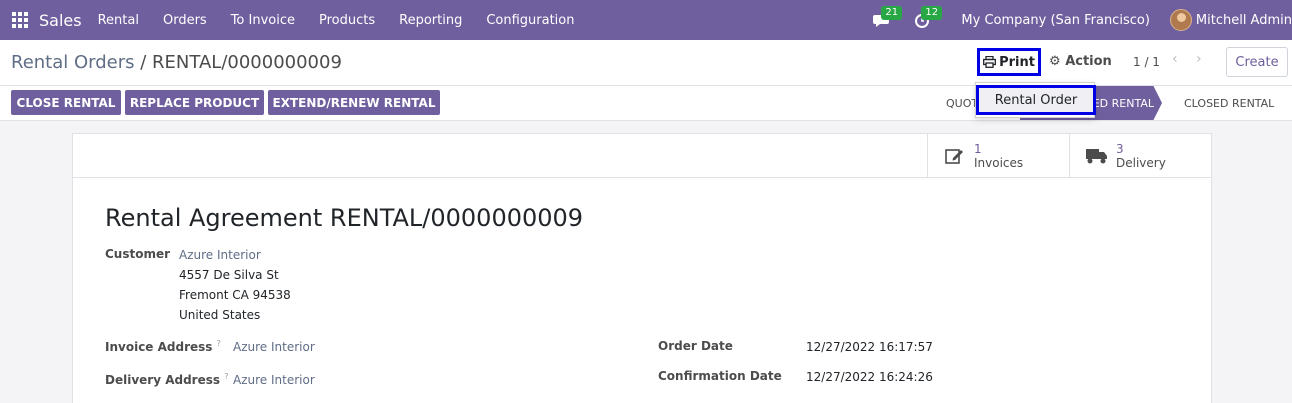 Image resolution: width=1292 pixels, height=403 pixels. I want to click on order-date-label: Order Date, so click(695, 346).